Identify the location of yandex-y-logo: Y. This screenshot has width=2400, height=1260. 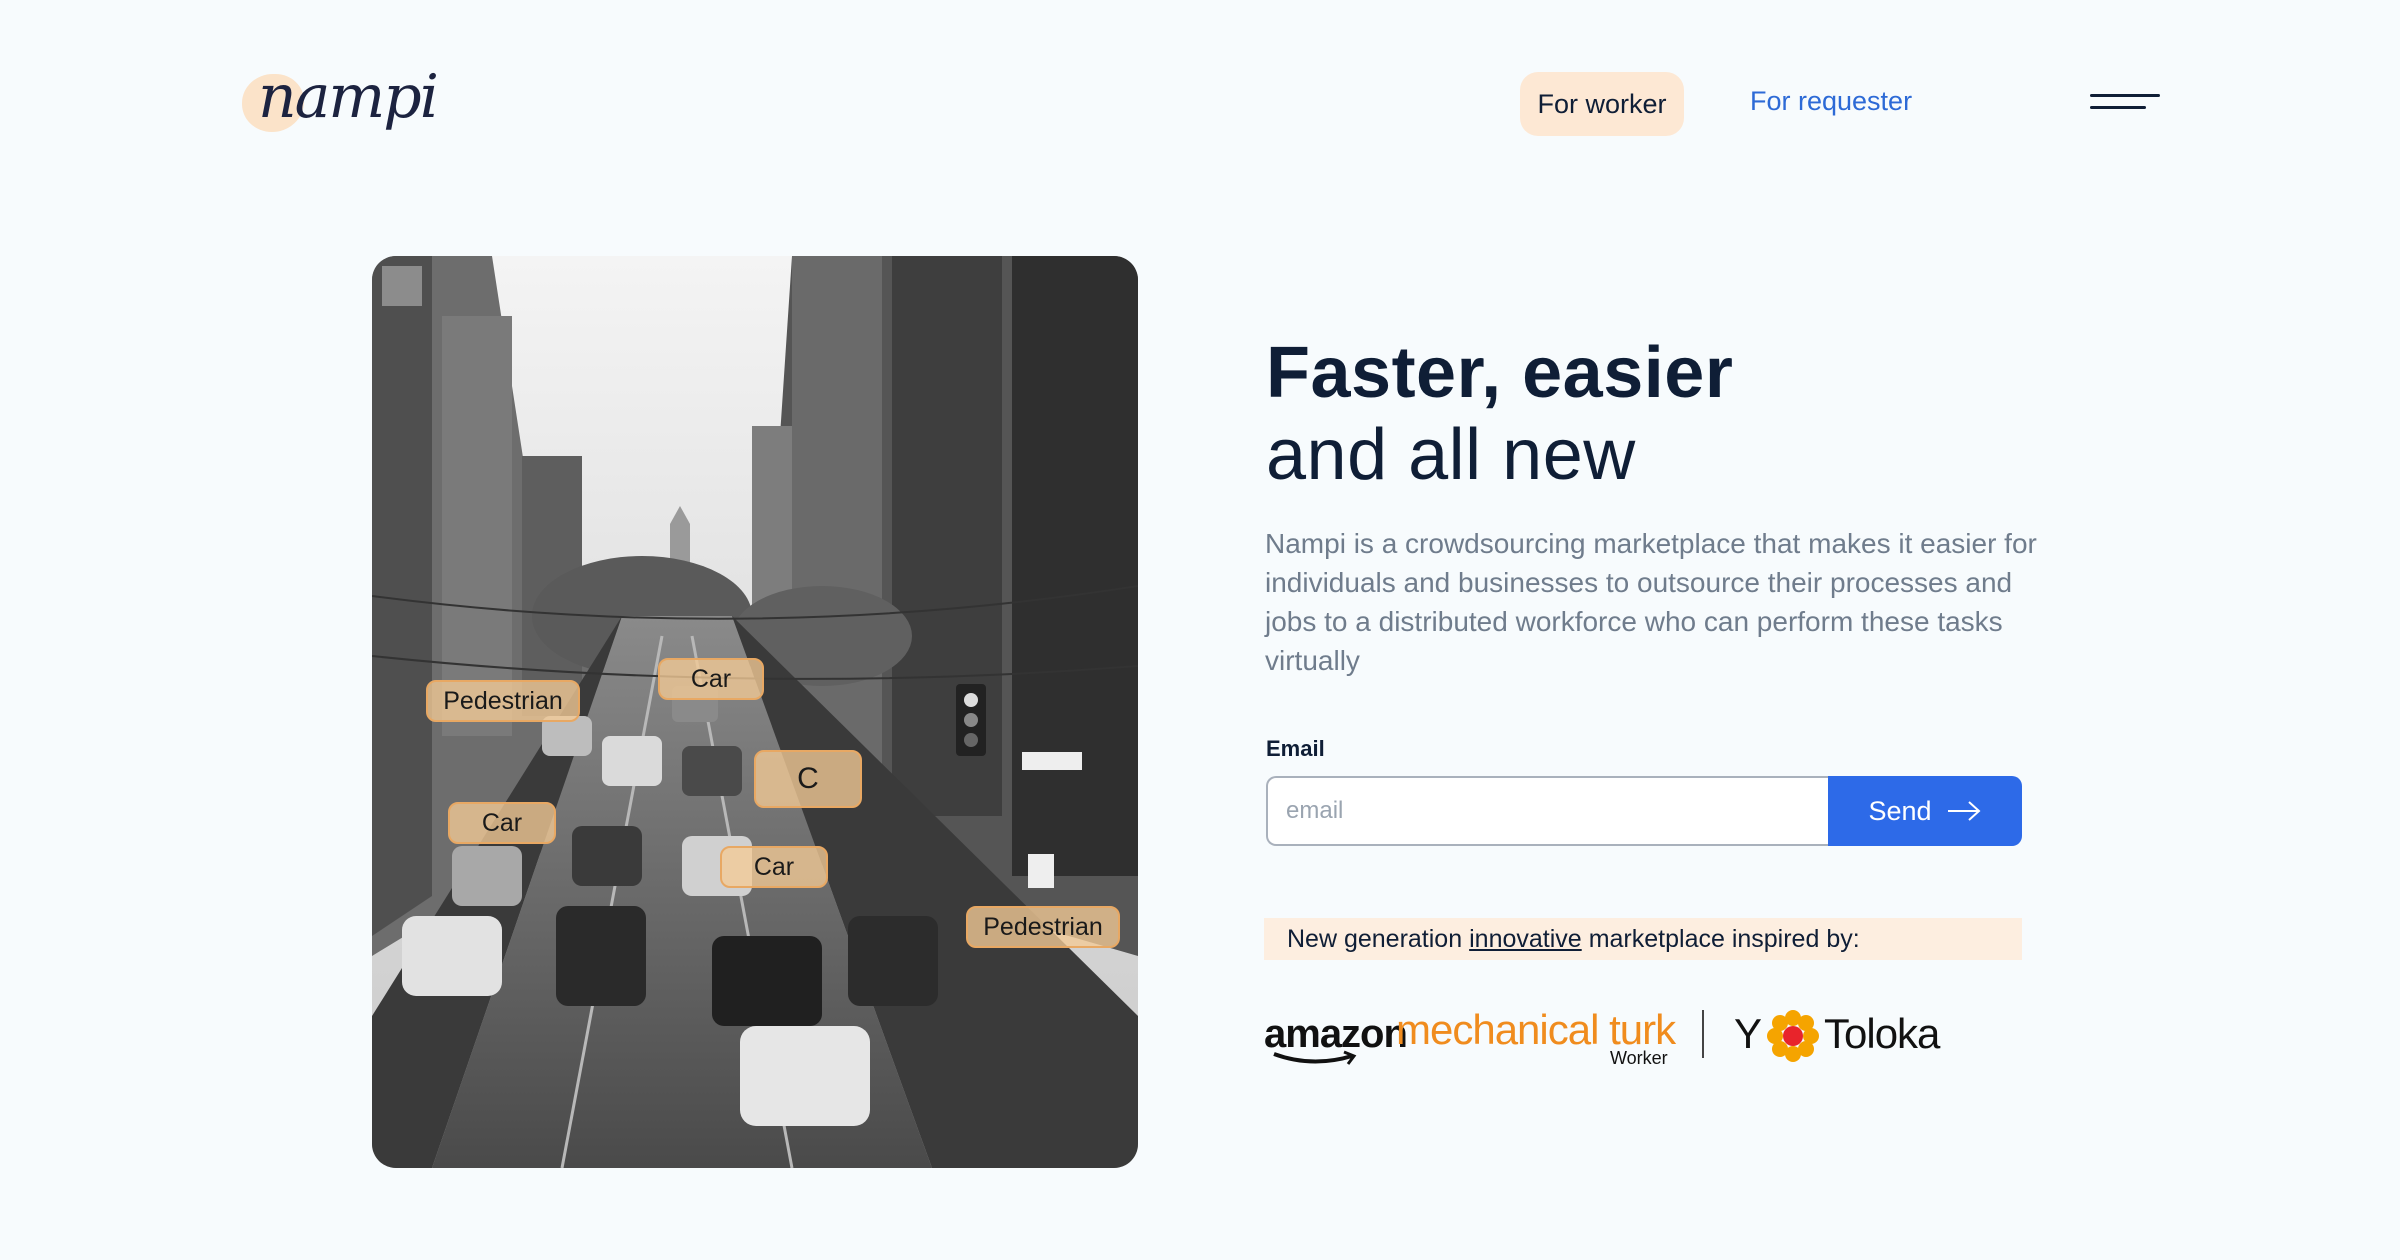
(1748, 1033).